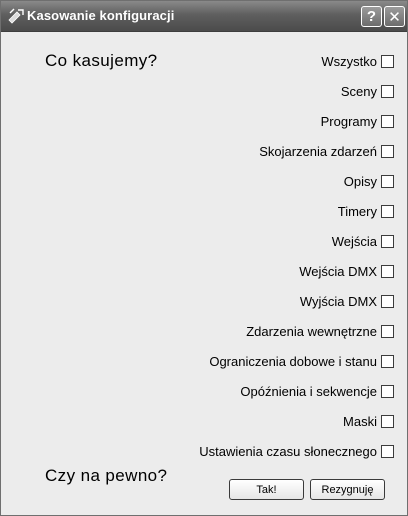 The image size is (408, 516). What do you see at coordinates (338, 271) in the screenshot?
I see `option-label: Wejścia DMX` at bounding box center [338, 271].